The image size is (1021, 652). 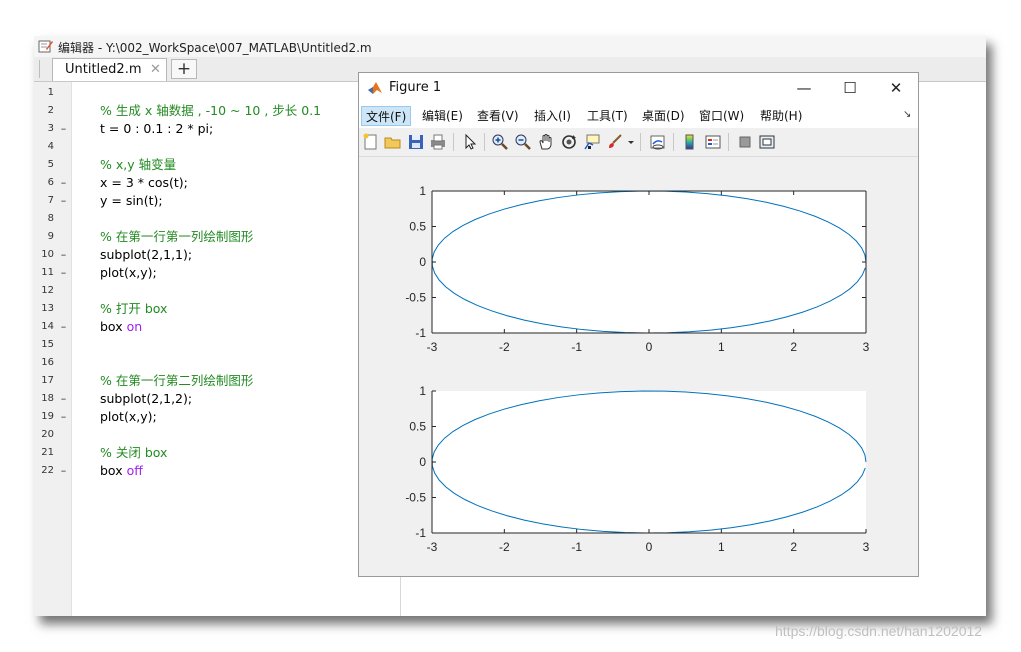 I want to click on code-line: 22– box off, so click(x=214, y=471).